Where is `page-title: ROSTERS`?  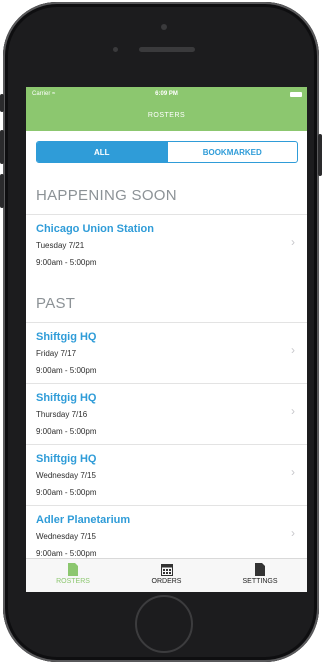 page-title: ROSTERS is located at coordinates (166, 115).